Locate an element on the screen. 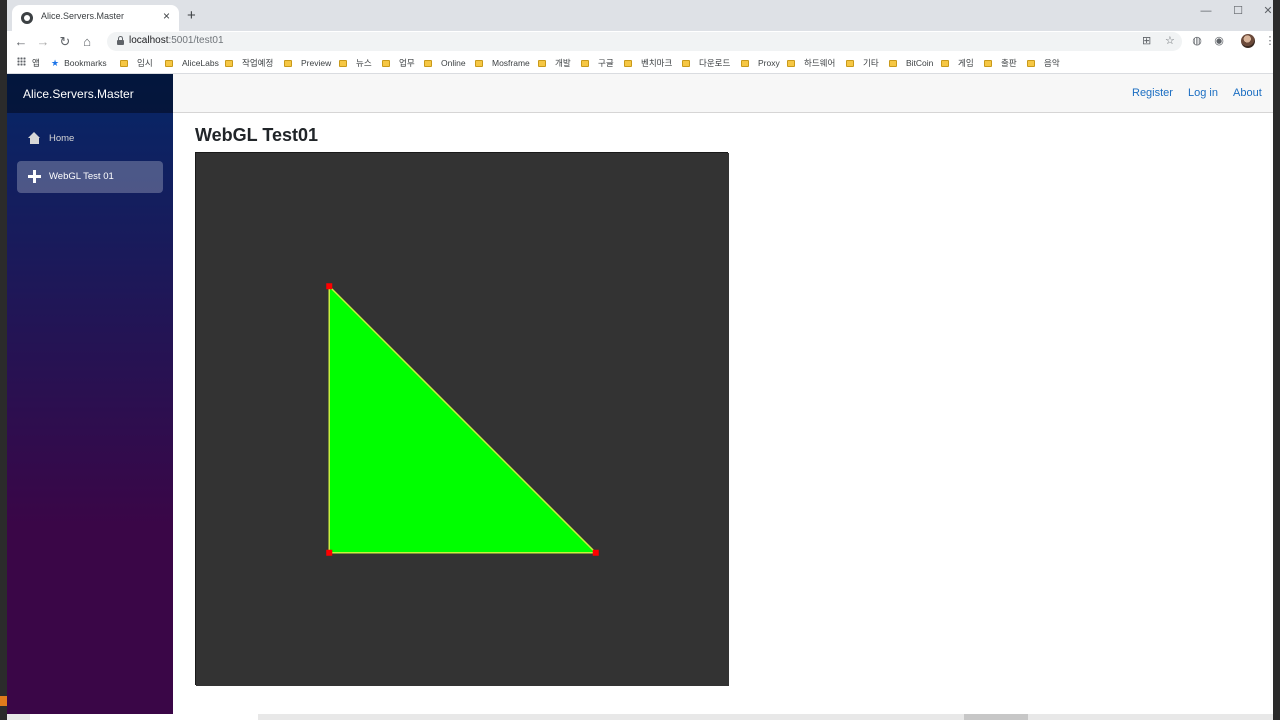 The image size is (1280, 720). forward-arrow-icon: → is located at coordinates (43, 42).